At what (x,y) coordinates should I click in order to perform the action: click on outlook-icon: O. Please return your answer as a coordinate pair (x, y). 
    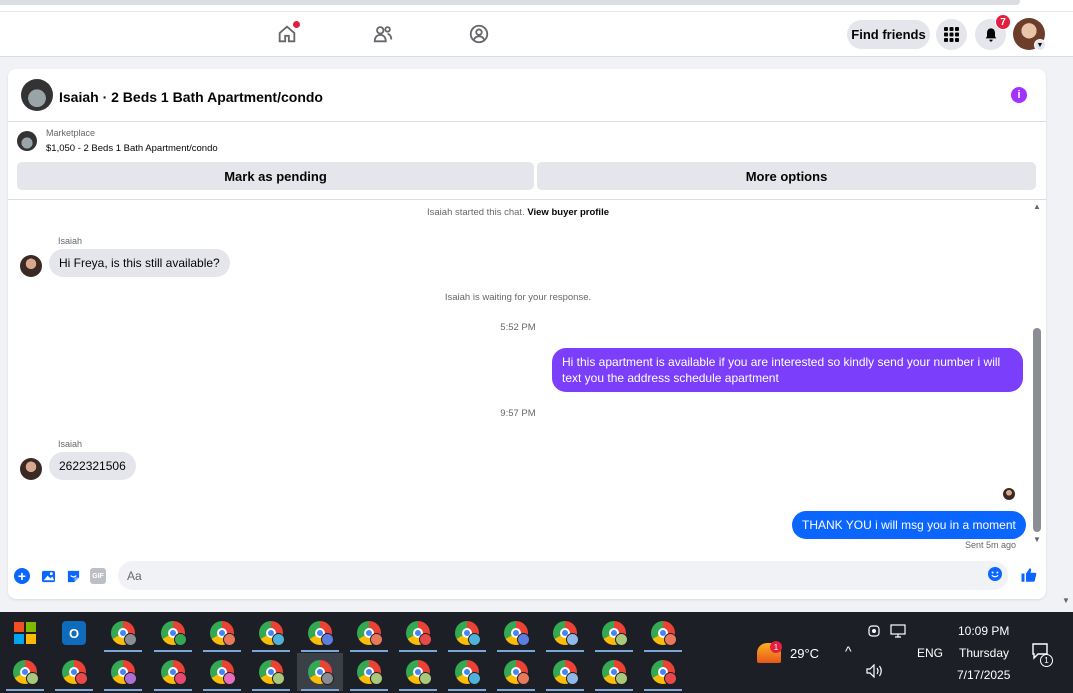
    Looking at the image, I should click on (74, 633).